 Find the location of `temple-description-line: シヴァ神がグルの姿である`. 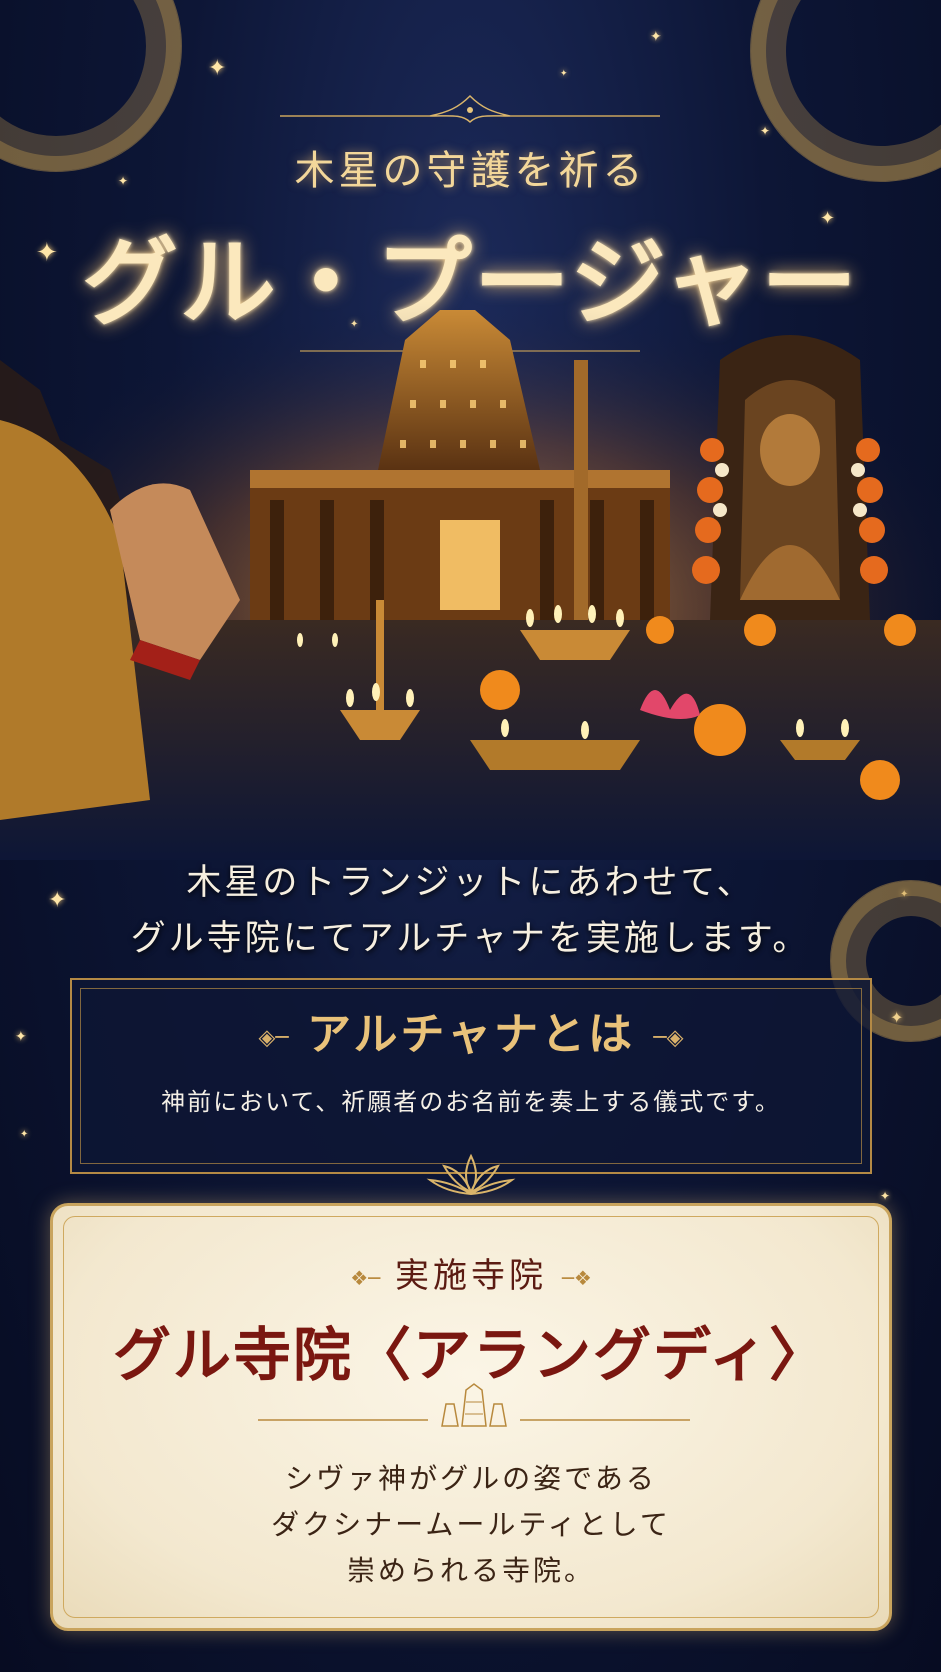

temple-description-line: シヴァ神がグルの姿である is located at coordinates (471, 1478).